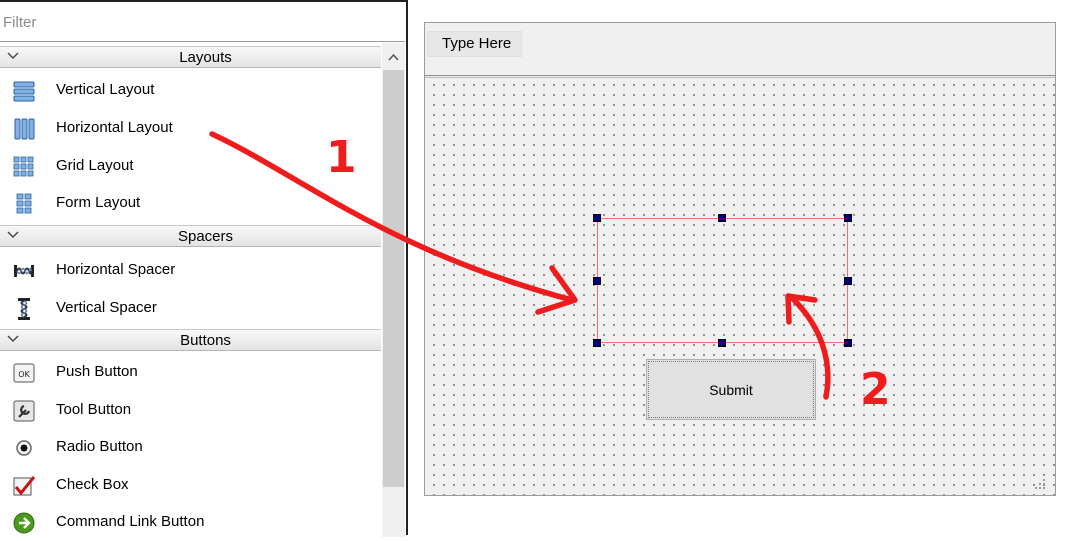 This screenshot has height=541, width=1073. Describe the element at coordinates (116, 269) in the screenshot. I see `widget-label: Horizontal Spacer` at that location.